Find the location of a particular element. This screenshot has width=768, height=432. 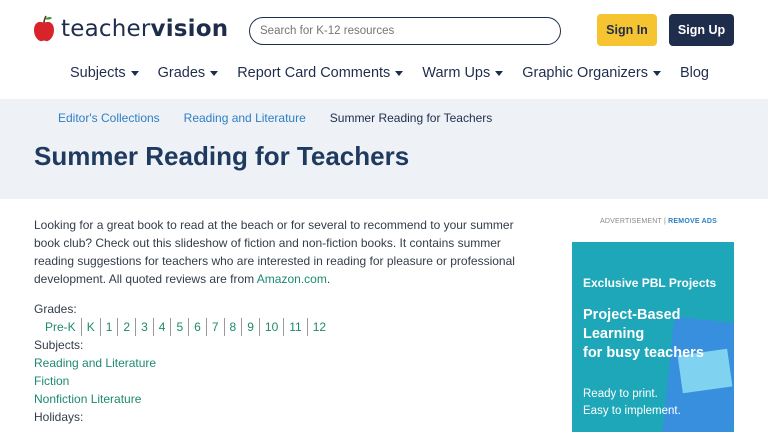

ad-main-line: Learning is located at coordinates (614, 334).